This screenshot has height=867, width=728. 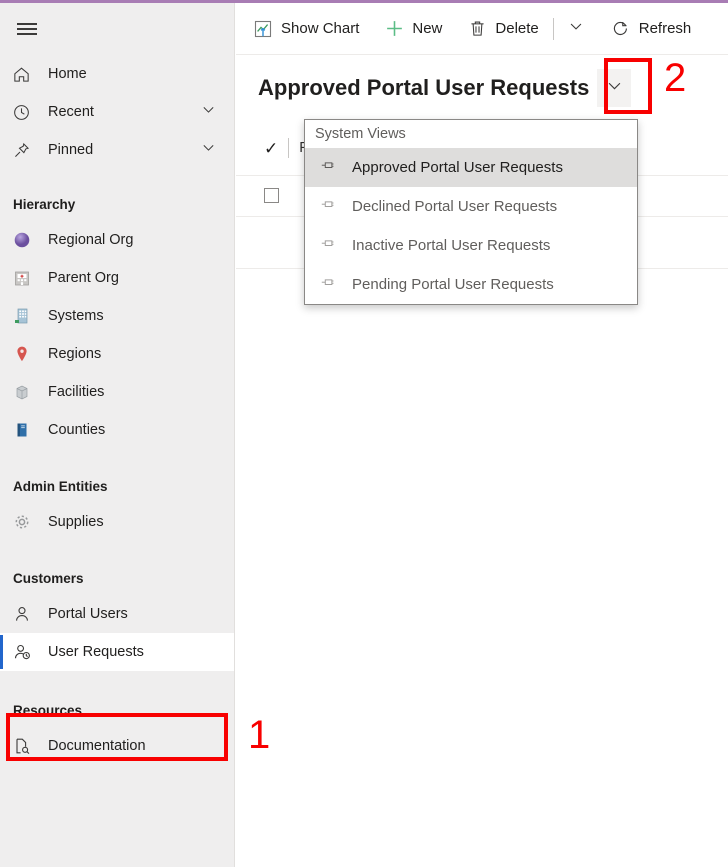 I want to click on command-bar: Show Chart New Delete Refresh, so click(x=482, y=29).